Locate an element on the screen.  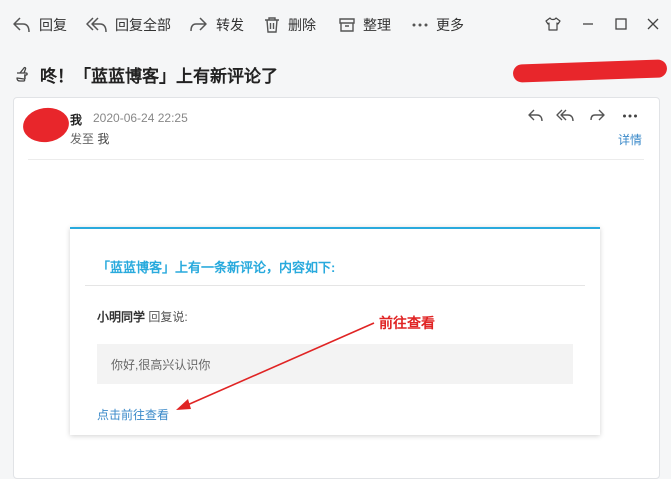
recipient-line: 发至 我 is located at coordinates (89, 138).